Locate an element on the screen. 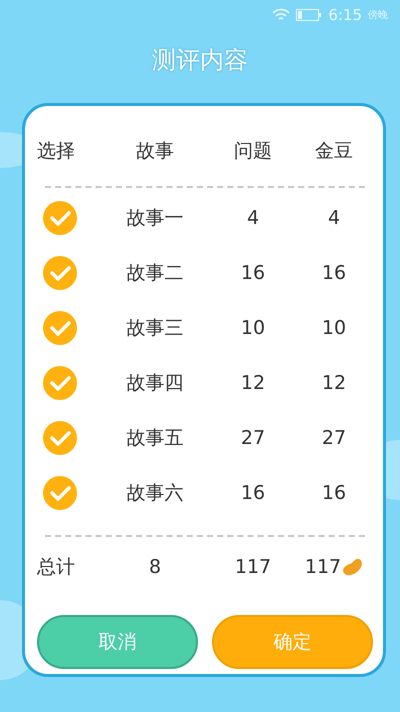 This screenshot has width=400, height=712. column-header: 问题 is located at coordinates (253, 151).